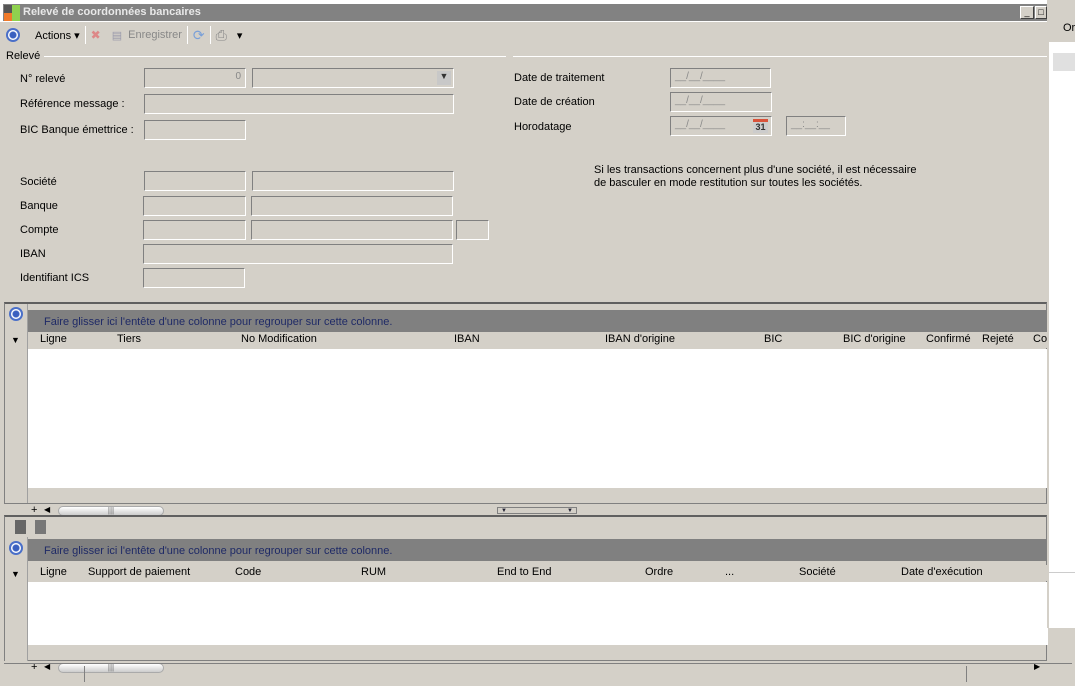 This screenshot has height=686, width=1075. Describe the element at coordinates (43, 79) in the screenshot. I see `n-releve-label: N° relevé` at that location.